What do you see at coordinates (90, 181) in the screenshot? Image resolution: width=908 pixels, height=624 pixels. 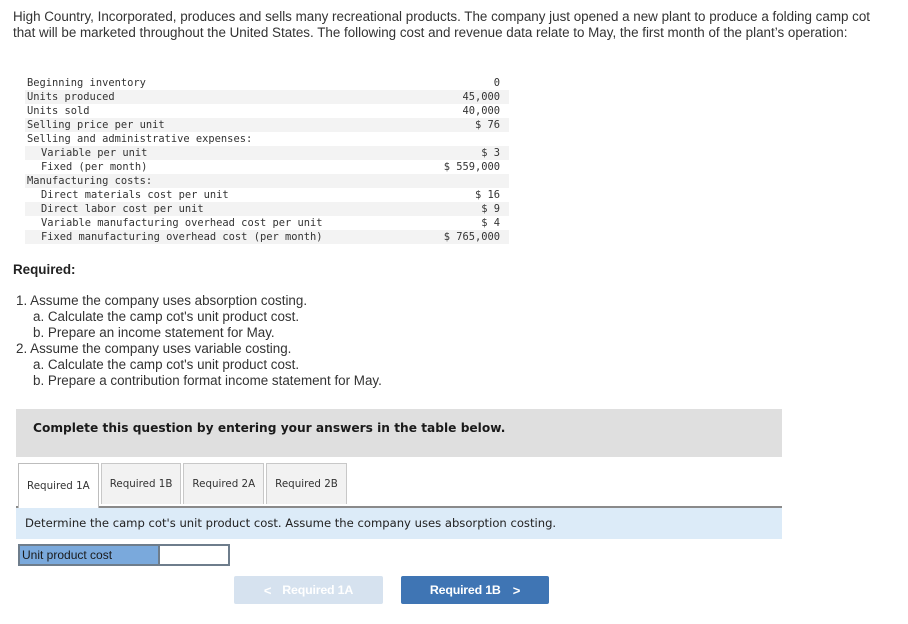 I see `data-label: Manufacturing costs:` at bounding box center [90, 181].